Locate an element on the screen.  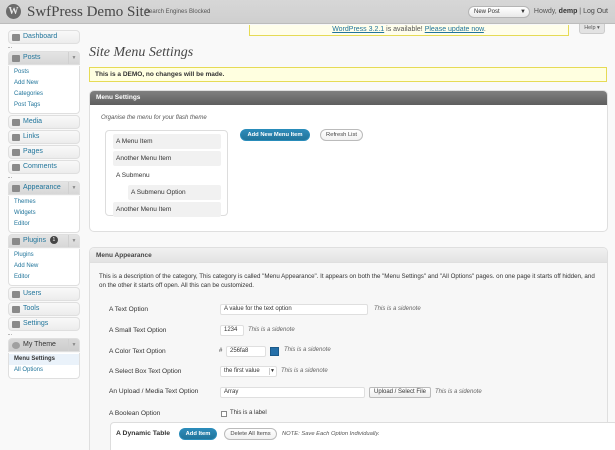
dynamic-table-note: NOTE: Save Each Option Individually. is located at coordinates (331, 434).